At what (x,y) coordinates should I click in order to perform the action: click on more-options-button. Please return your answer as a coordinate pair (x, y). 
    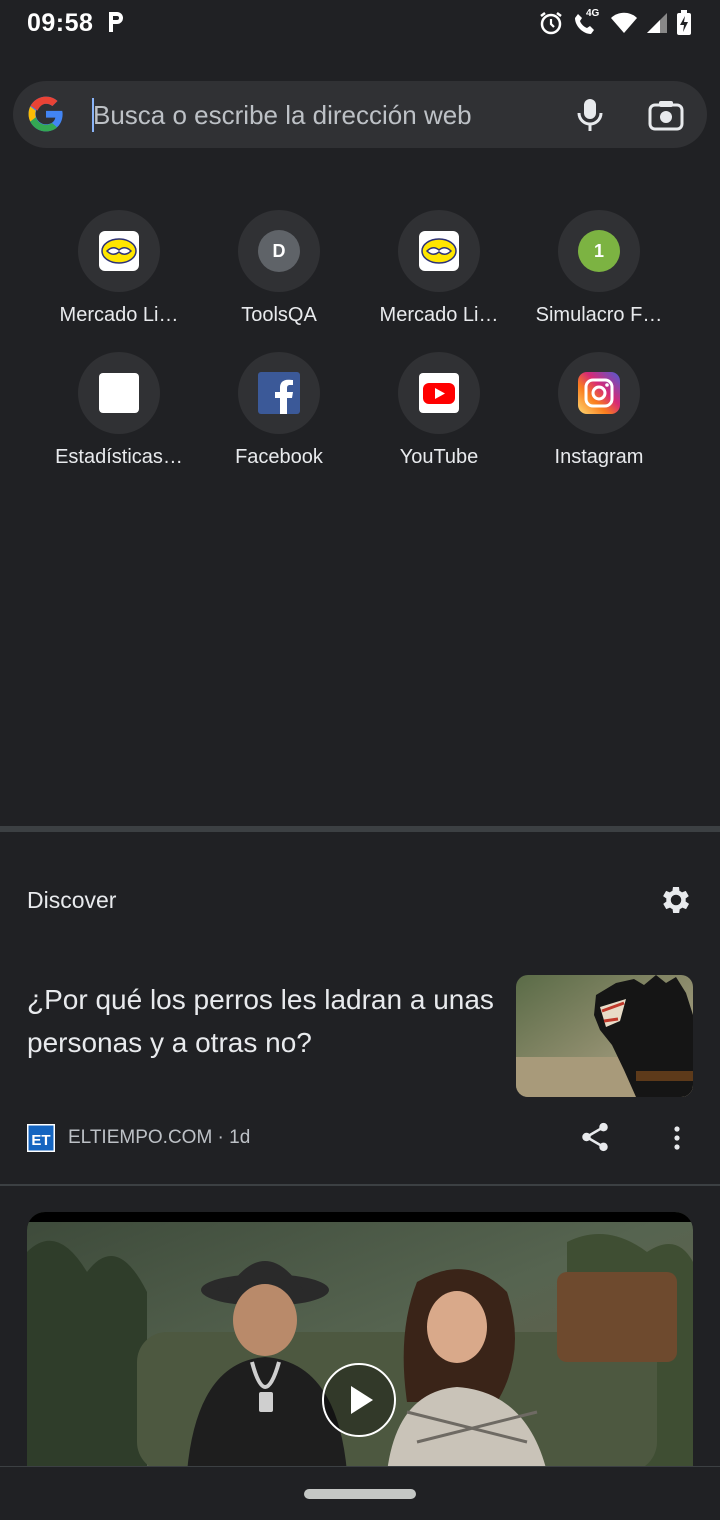
    Looking at the image, I should click on (677, 1138).